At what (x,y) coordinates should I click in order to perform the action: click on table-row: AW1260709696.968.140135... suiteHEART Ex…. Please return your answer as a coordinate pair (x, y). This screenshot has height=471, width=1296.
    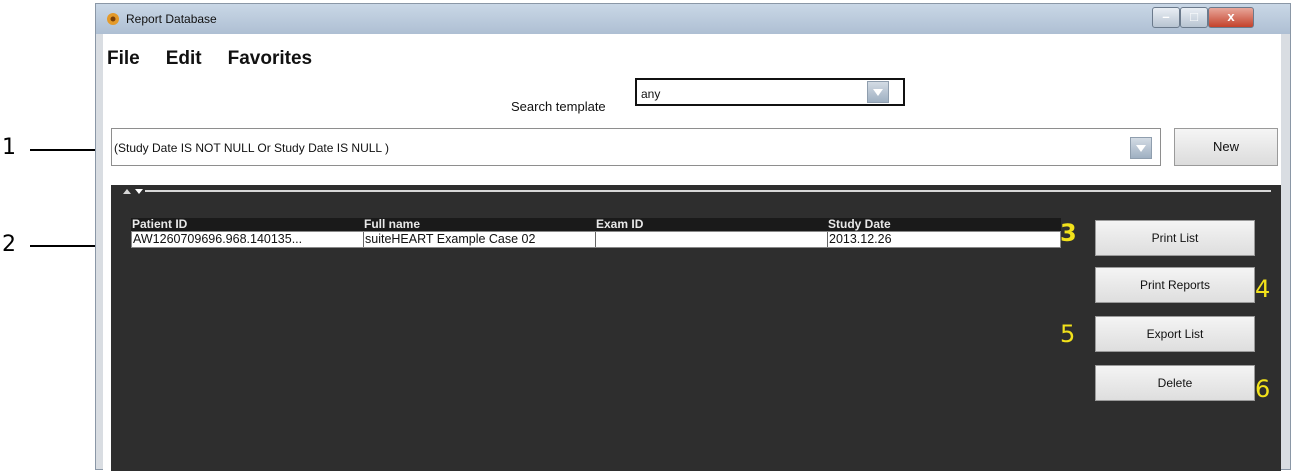
    Looking at the image, I should click on (596, 239).